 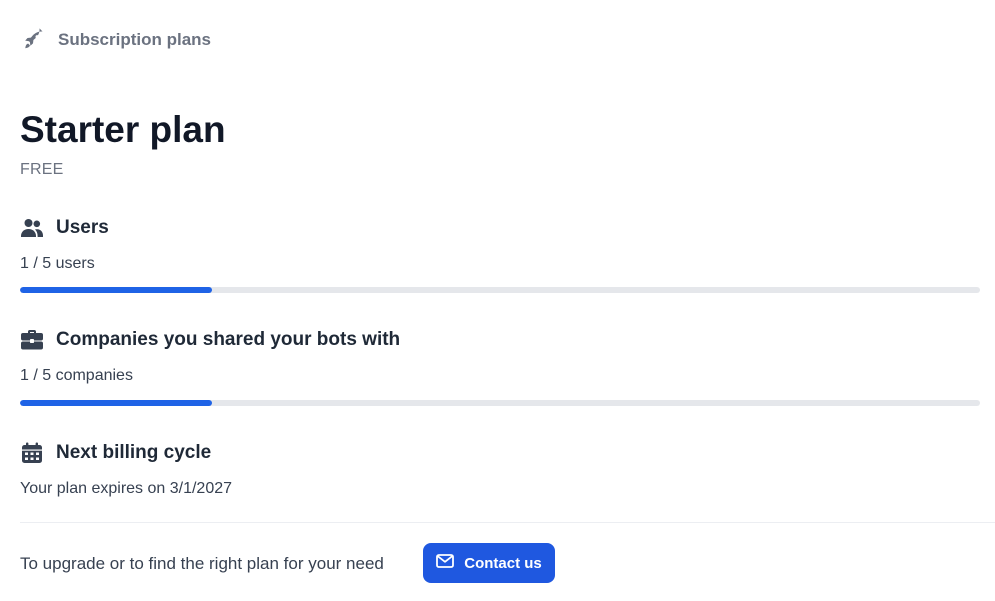 I want to click on contact-us-label: Contact us, so click(x=503, y=563).